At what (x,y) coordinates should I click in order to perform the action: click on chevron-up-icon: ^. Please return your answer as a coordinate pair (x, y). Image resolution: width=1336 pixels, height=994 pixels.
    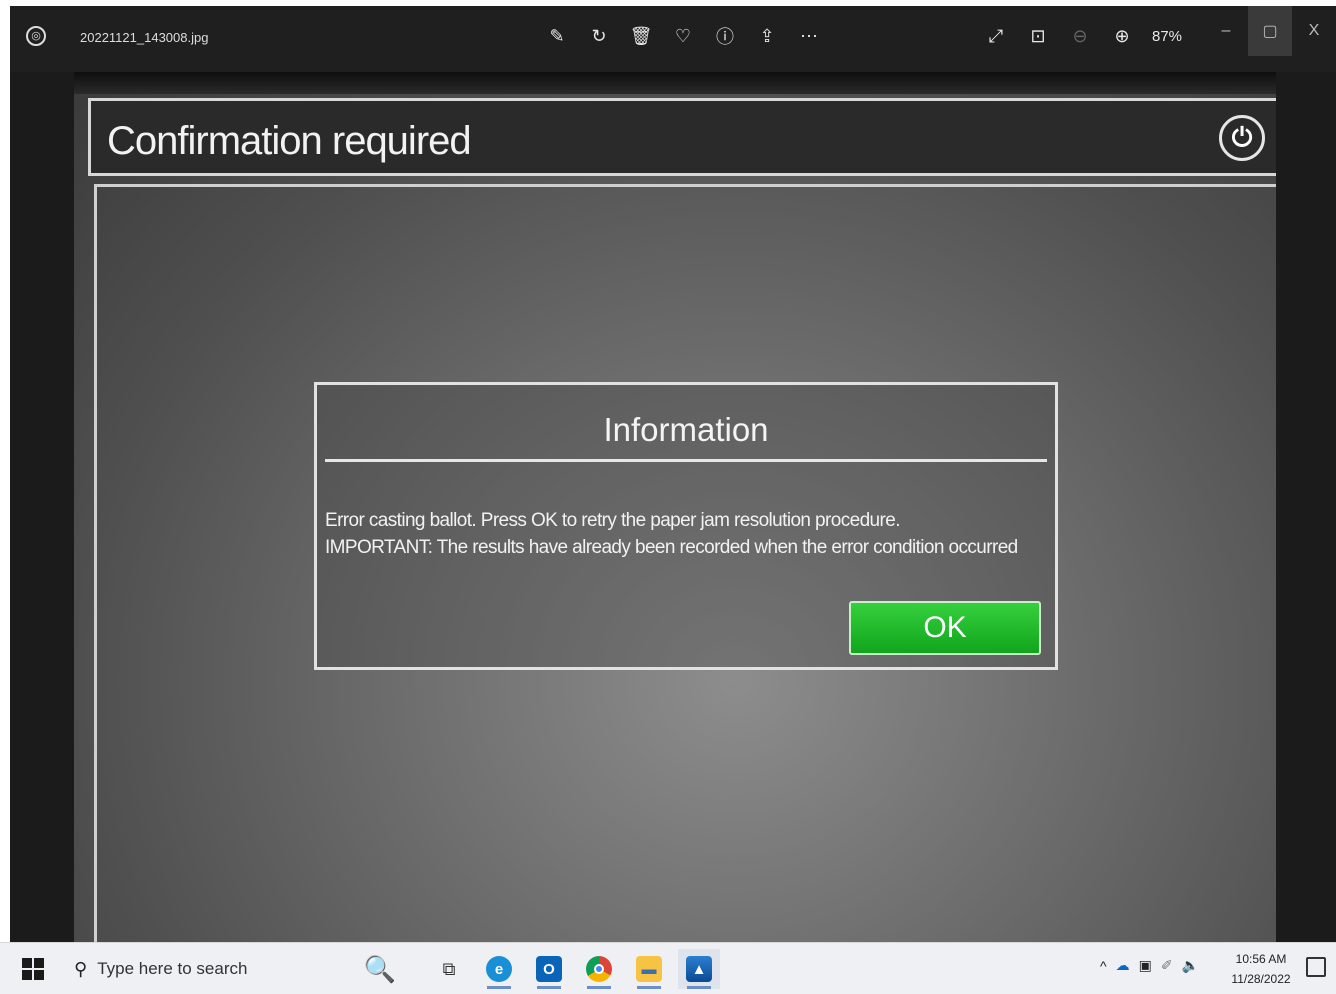
    Looking at the image, I should click on (1103, 966).